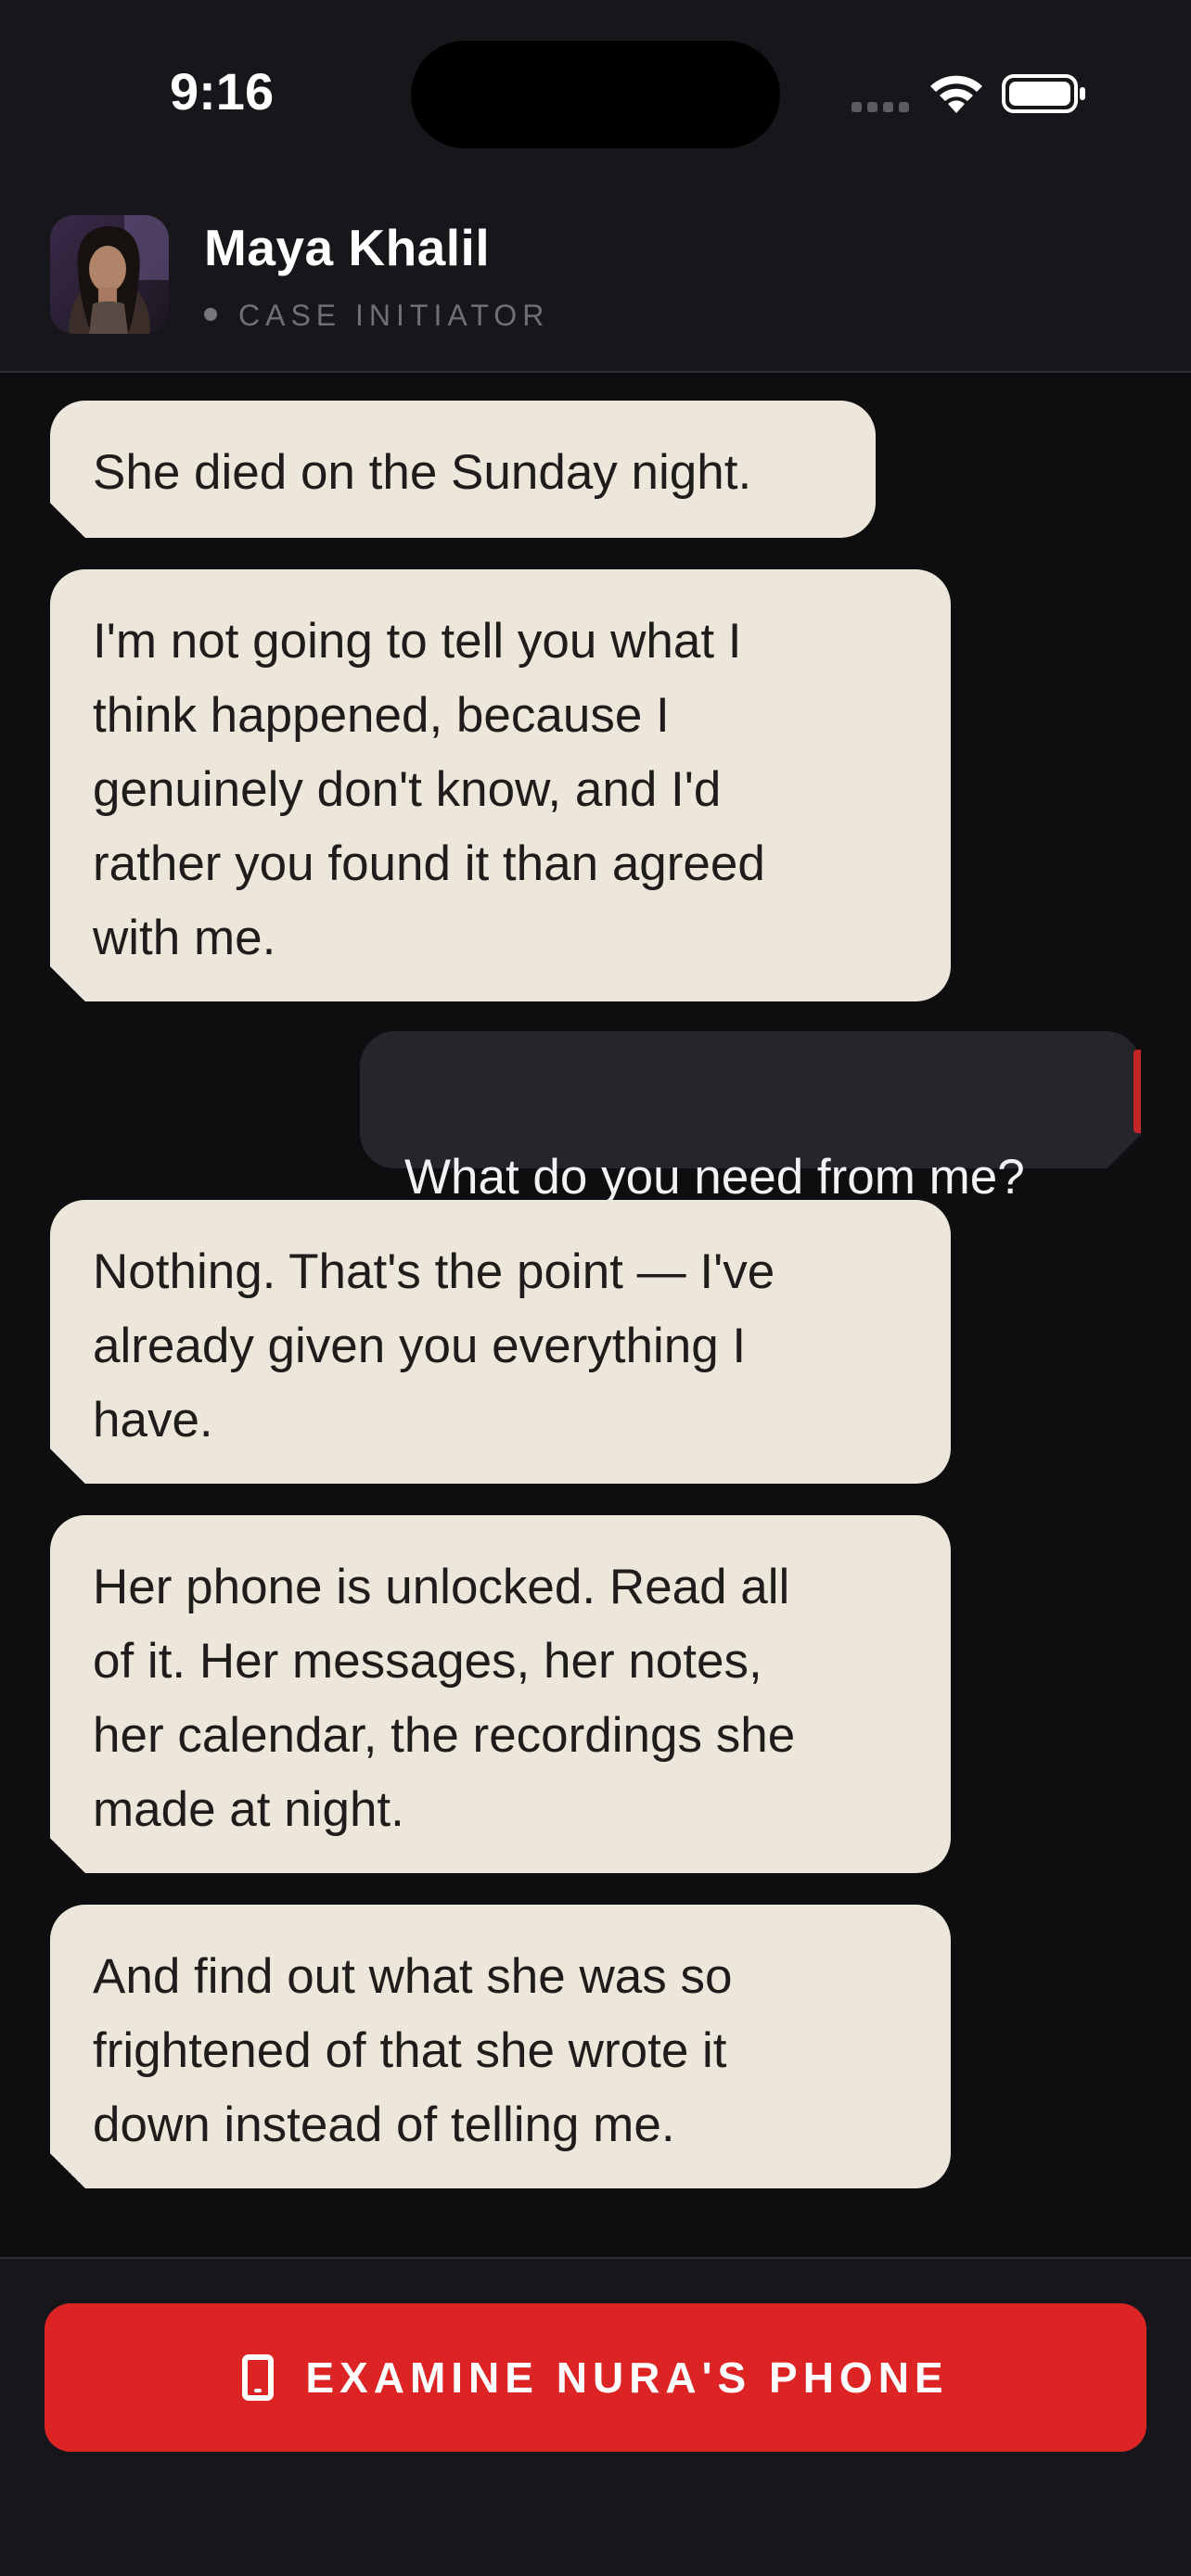  What do you see at coordinates (210, 314) in the screenshot?
I see `status-dot` at bounding box center [210, 314].